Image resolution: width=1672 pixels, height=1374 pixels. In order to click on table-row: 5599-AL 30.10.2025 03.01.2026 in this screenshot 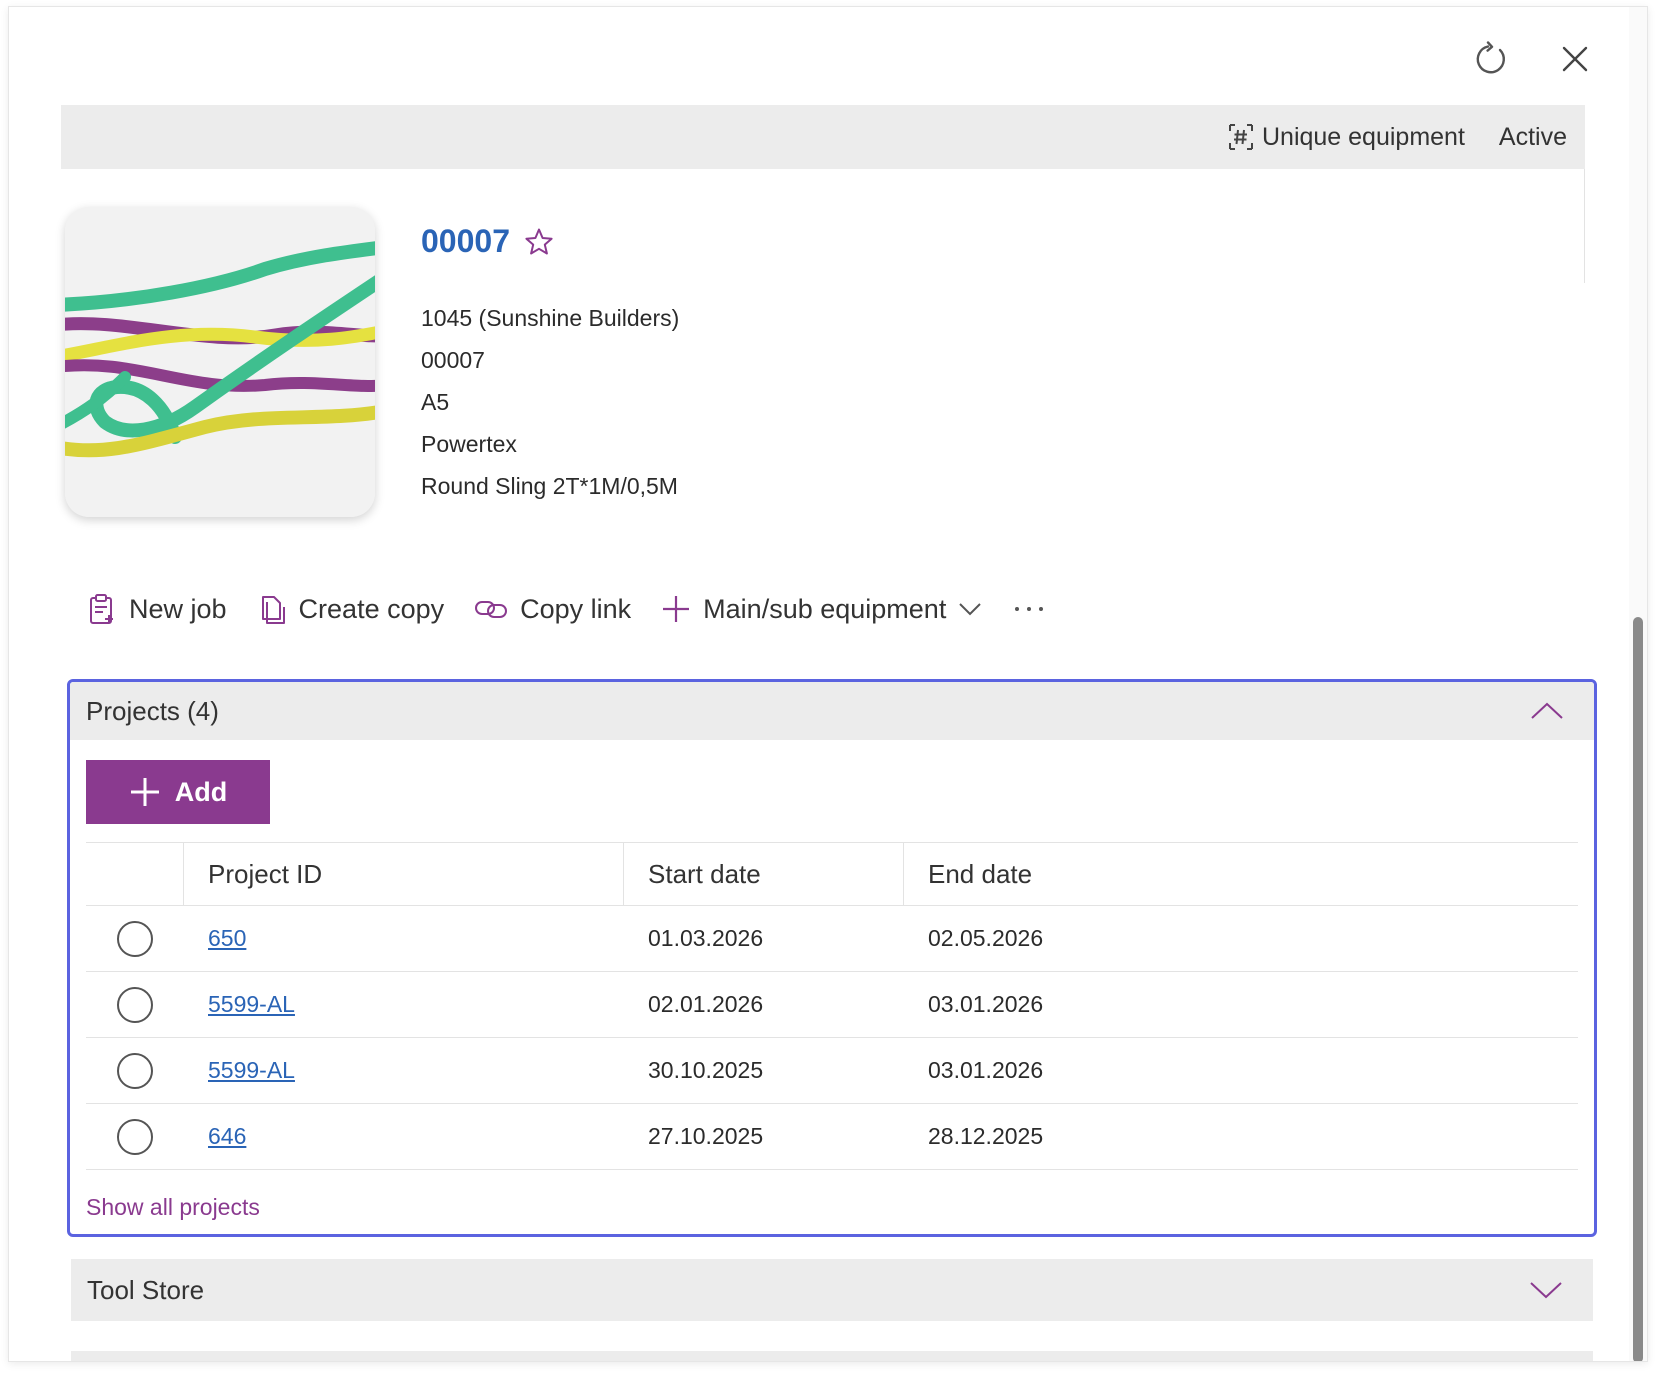, I will do `click(832, 1071)`.